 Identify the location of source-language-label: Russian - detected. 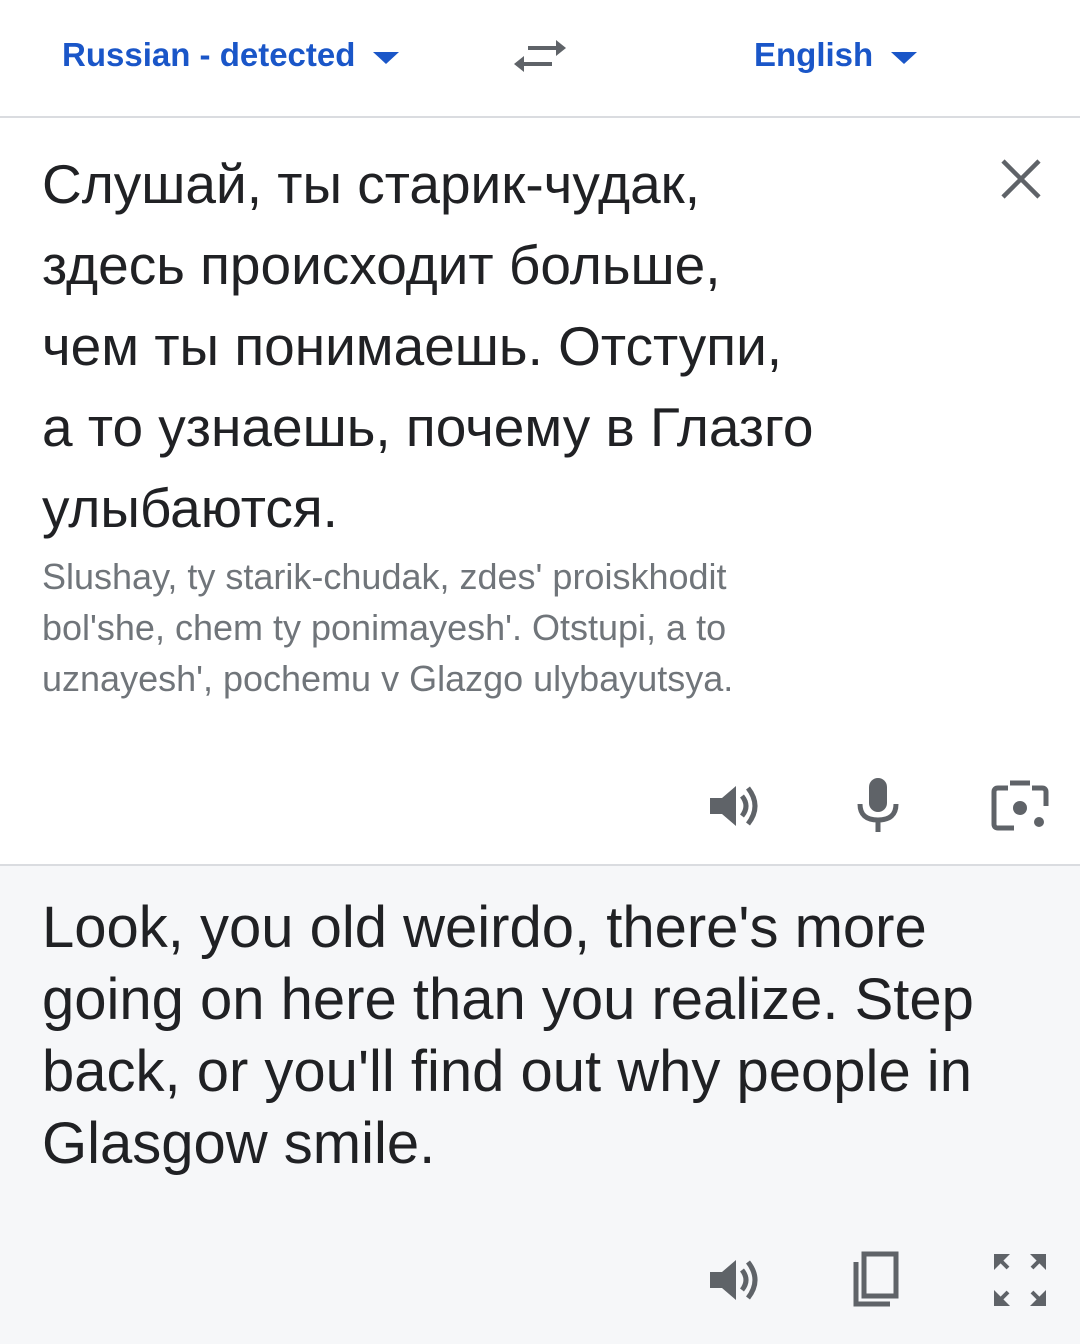
(209, 54).